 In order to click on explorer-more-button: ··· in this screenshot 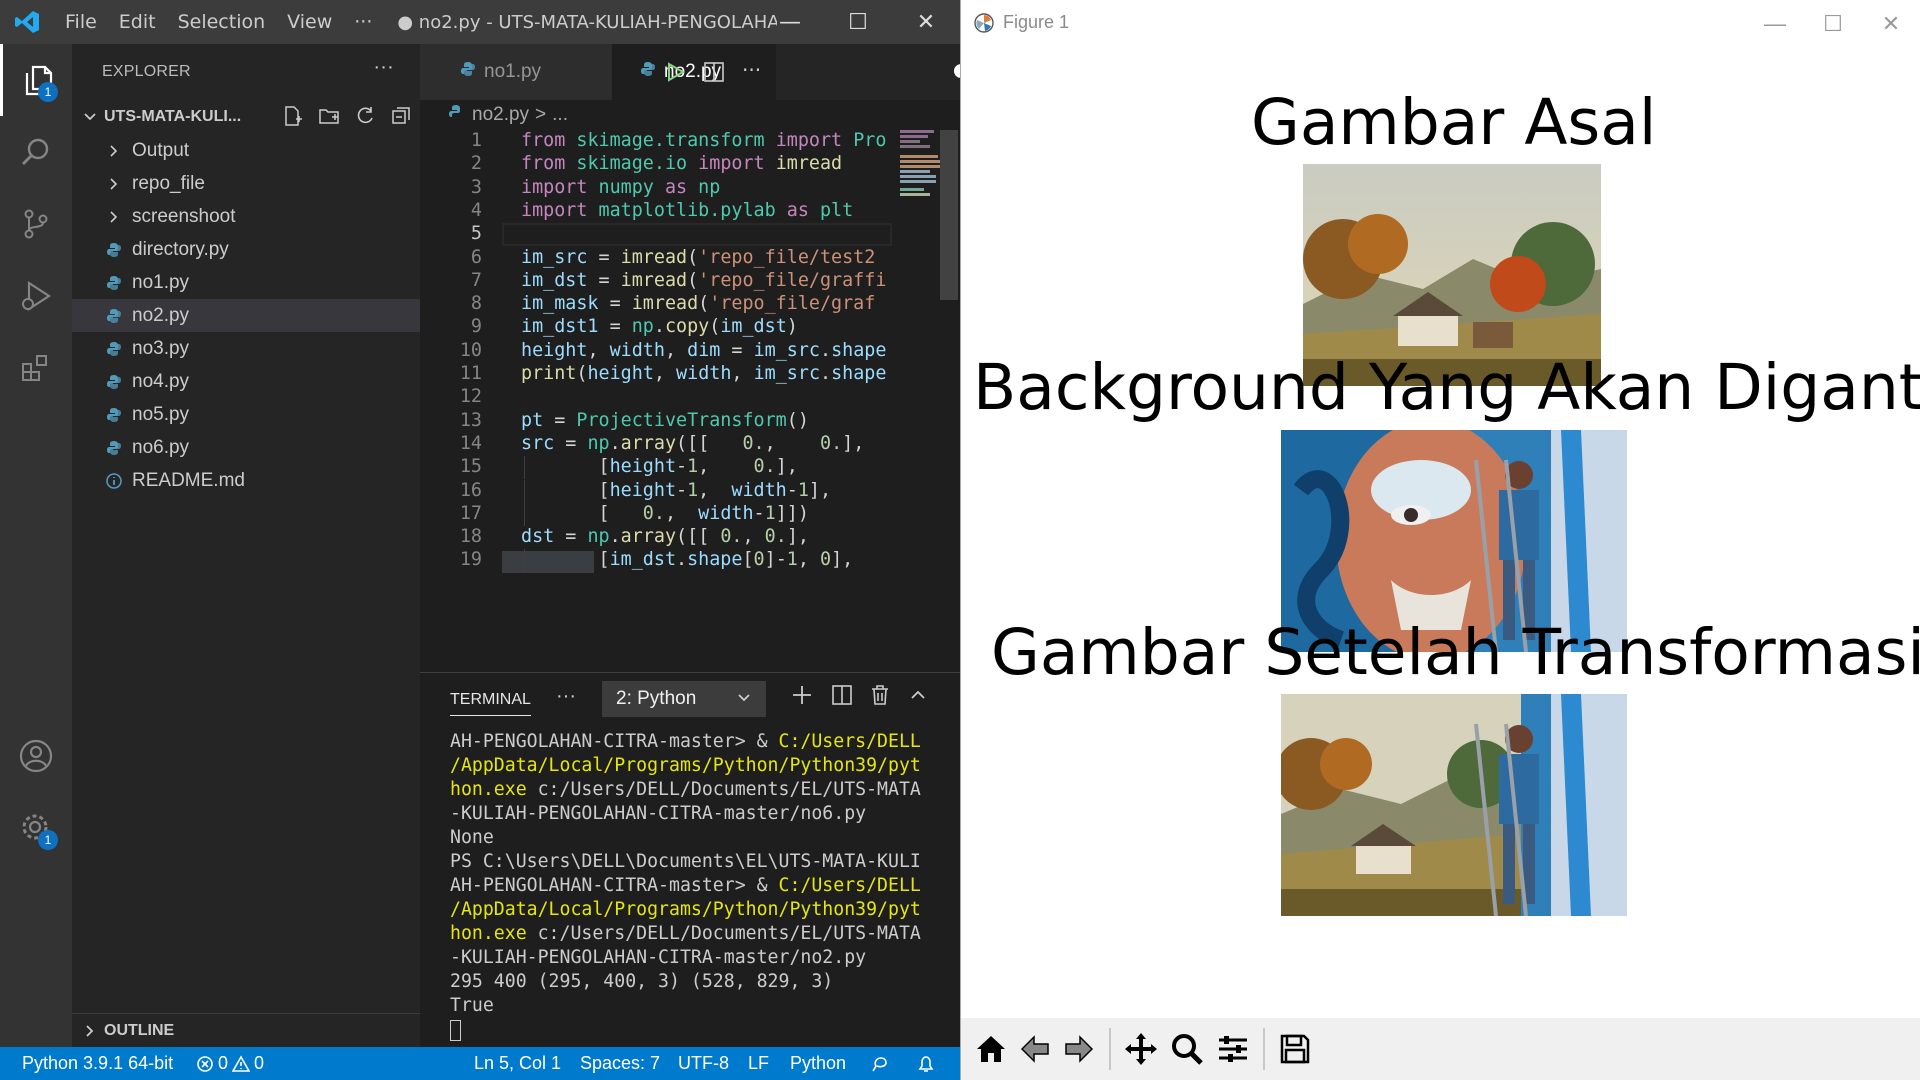, I will do `click(383, 67)`.